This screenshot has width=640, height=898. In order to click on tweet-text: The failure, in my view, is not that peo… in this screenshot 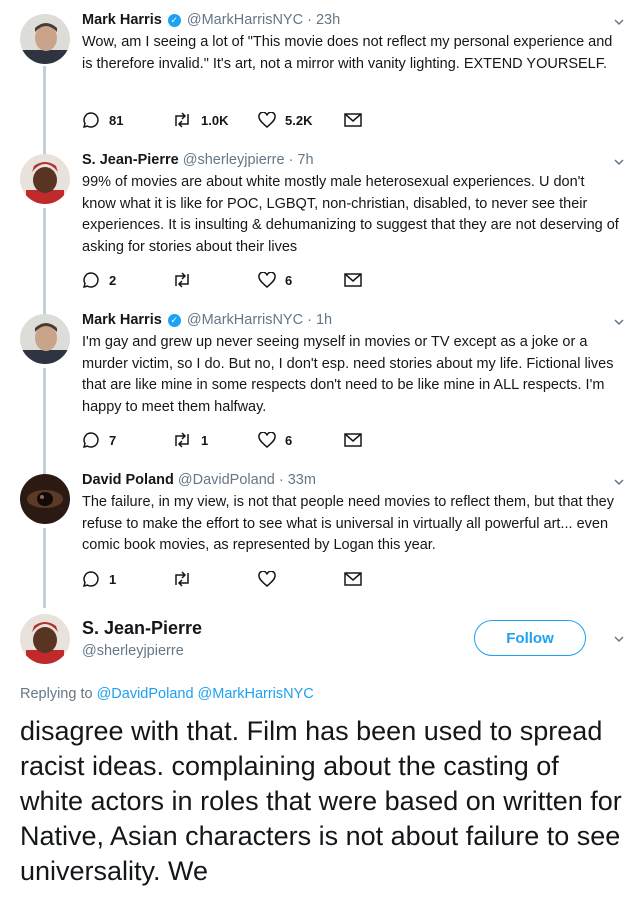, I will do `click(348, 524)`.